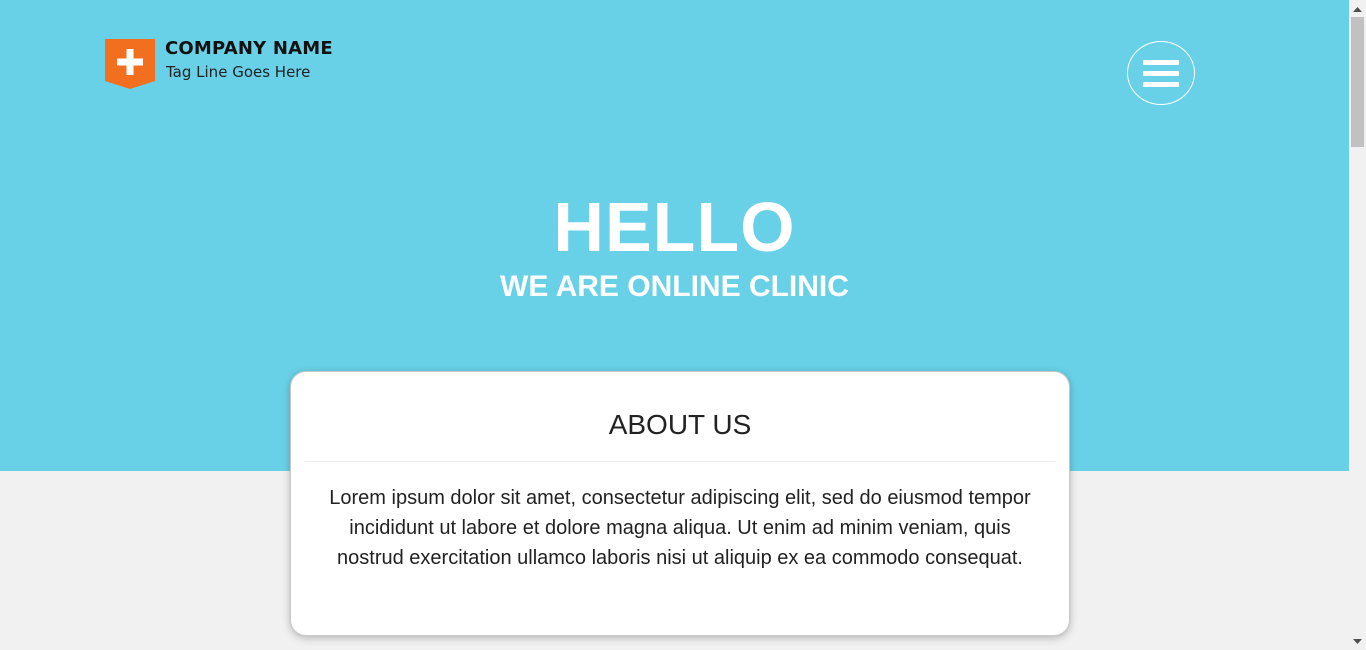  What do you see at coordinates (1357, 82) in the screenshot?
I see `scrollbar-thumb` at bounding box center [1357, 82].